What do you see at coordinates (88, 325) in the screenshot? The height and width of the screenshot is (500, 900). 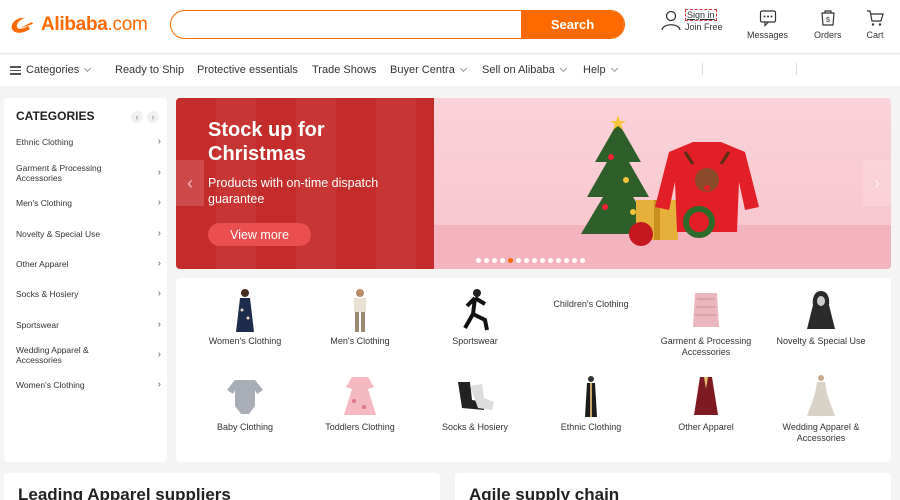 I see `category-item: Sportswear ›` at bounding box center [88, 325].